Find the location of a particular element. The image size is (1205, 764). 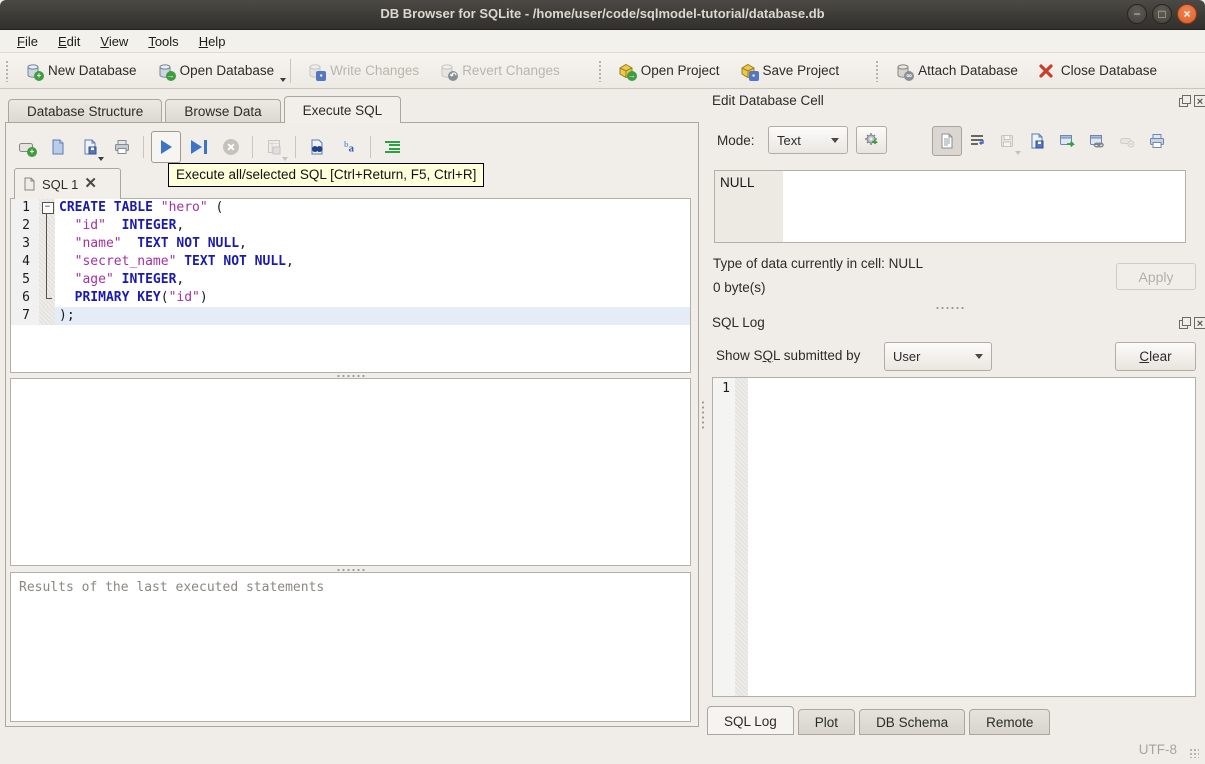

close-database-button: Close Database is located at coordinates (1097, 71).